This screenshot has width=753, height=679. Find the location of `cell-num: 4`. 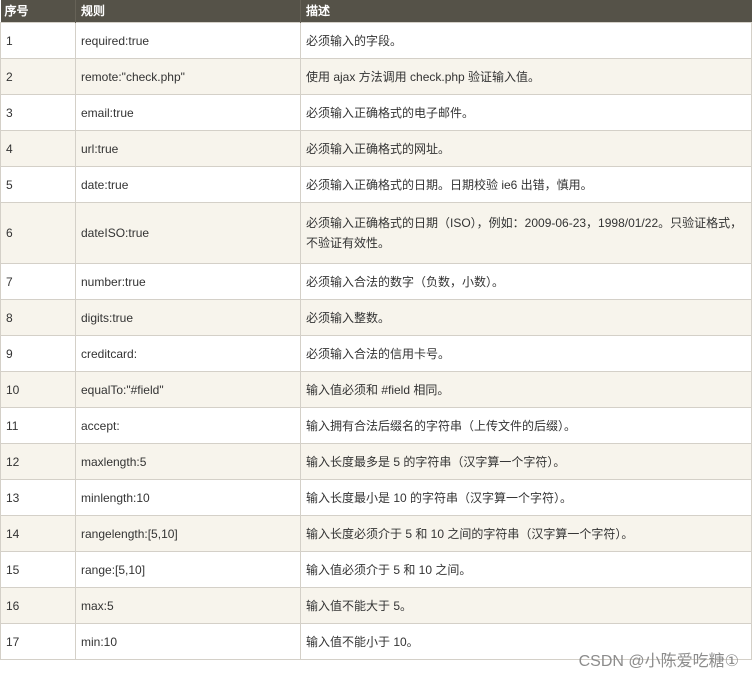

cell-num: 4 is located at coordinates (38, 148).